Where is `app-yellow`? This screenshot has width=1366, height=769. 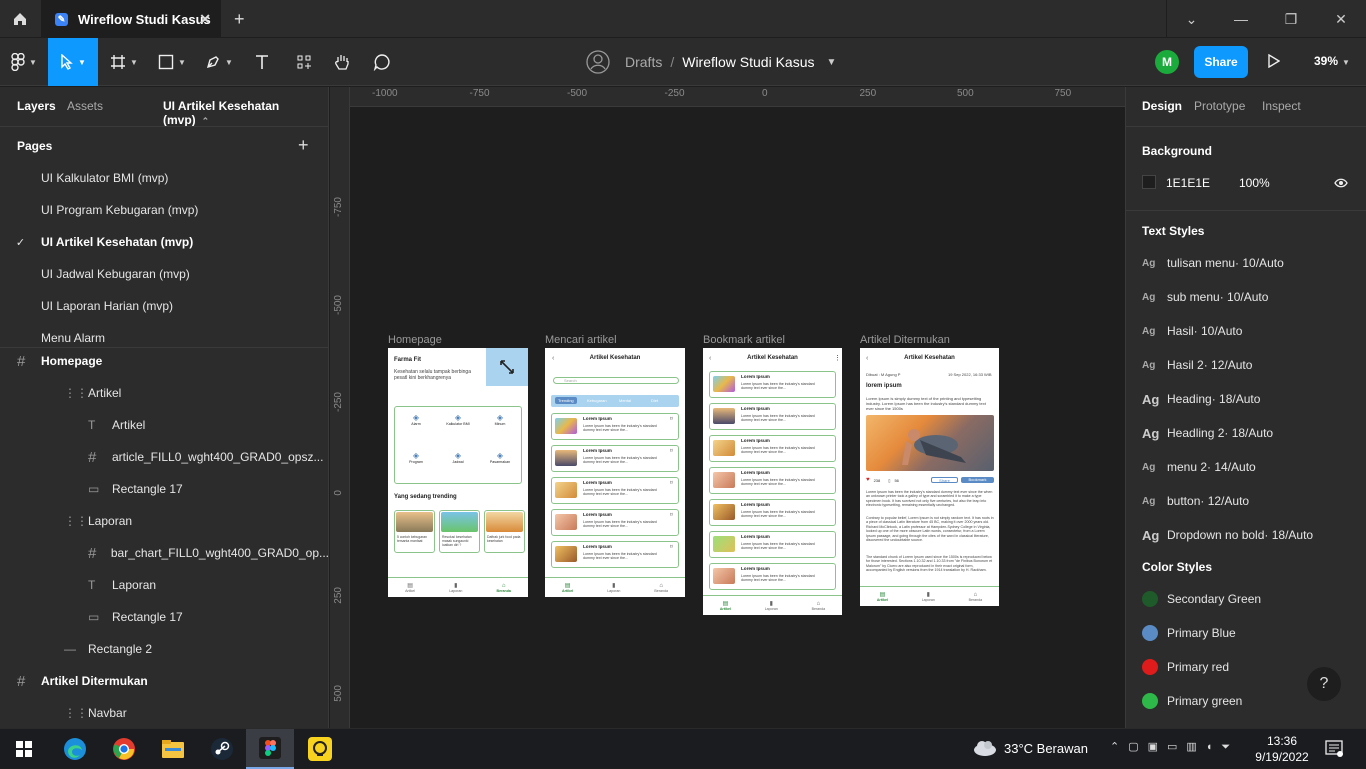
app-yellow is located at coordinates (320, 749).